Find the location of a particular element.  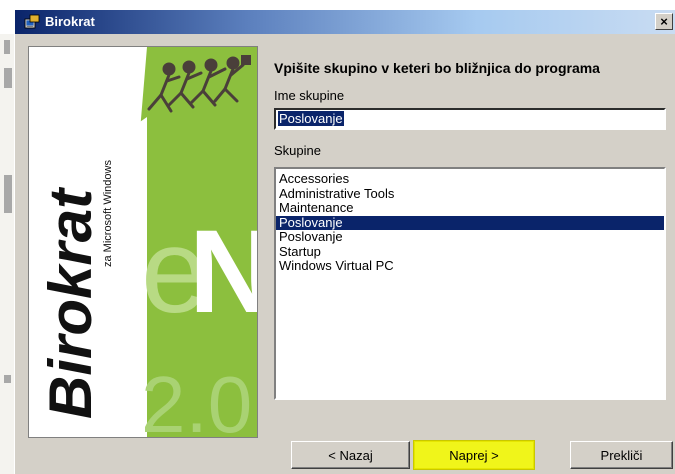

list-item: Maintenance is located at coordinates (470, 208).